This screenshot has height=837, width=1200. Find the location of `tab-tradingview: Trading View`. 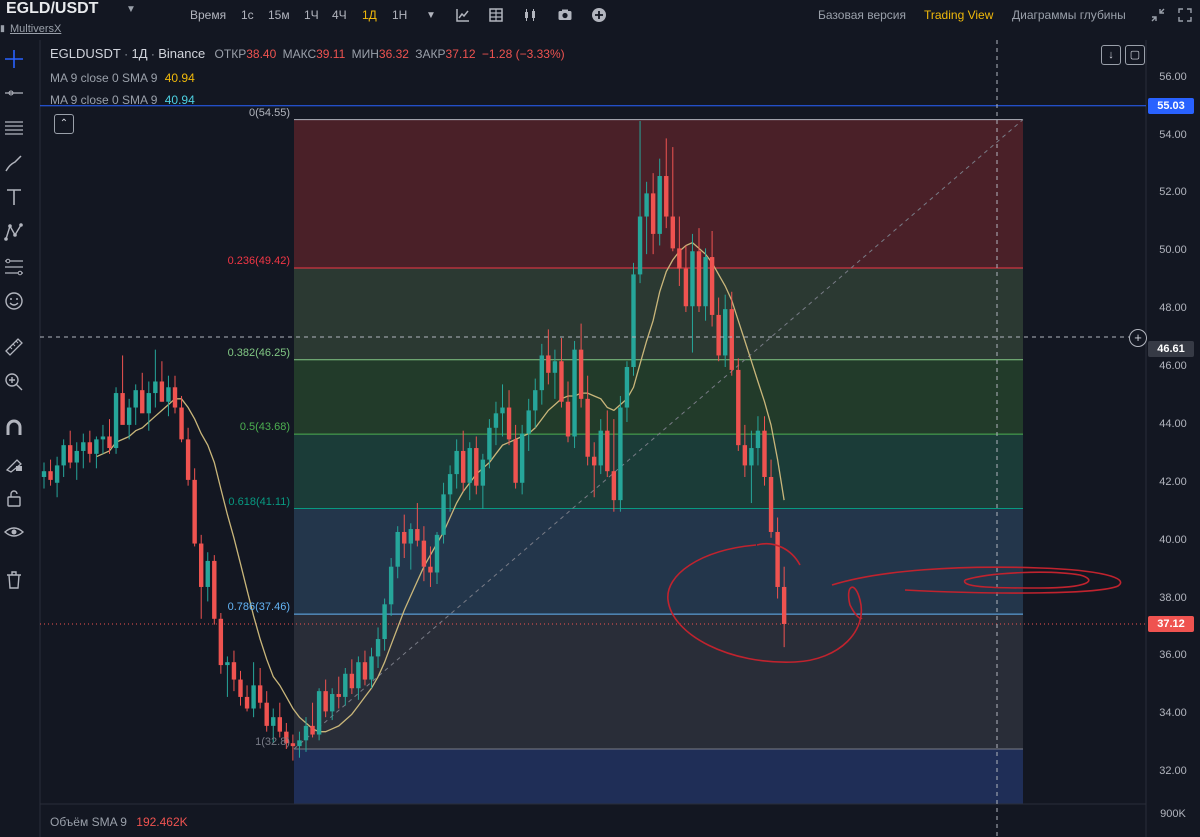

tab-tradingview: Trading View is located at coordinates (958, 15).